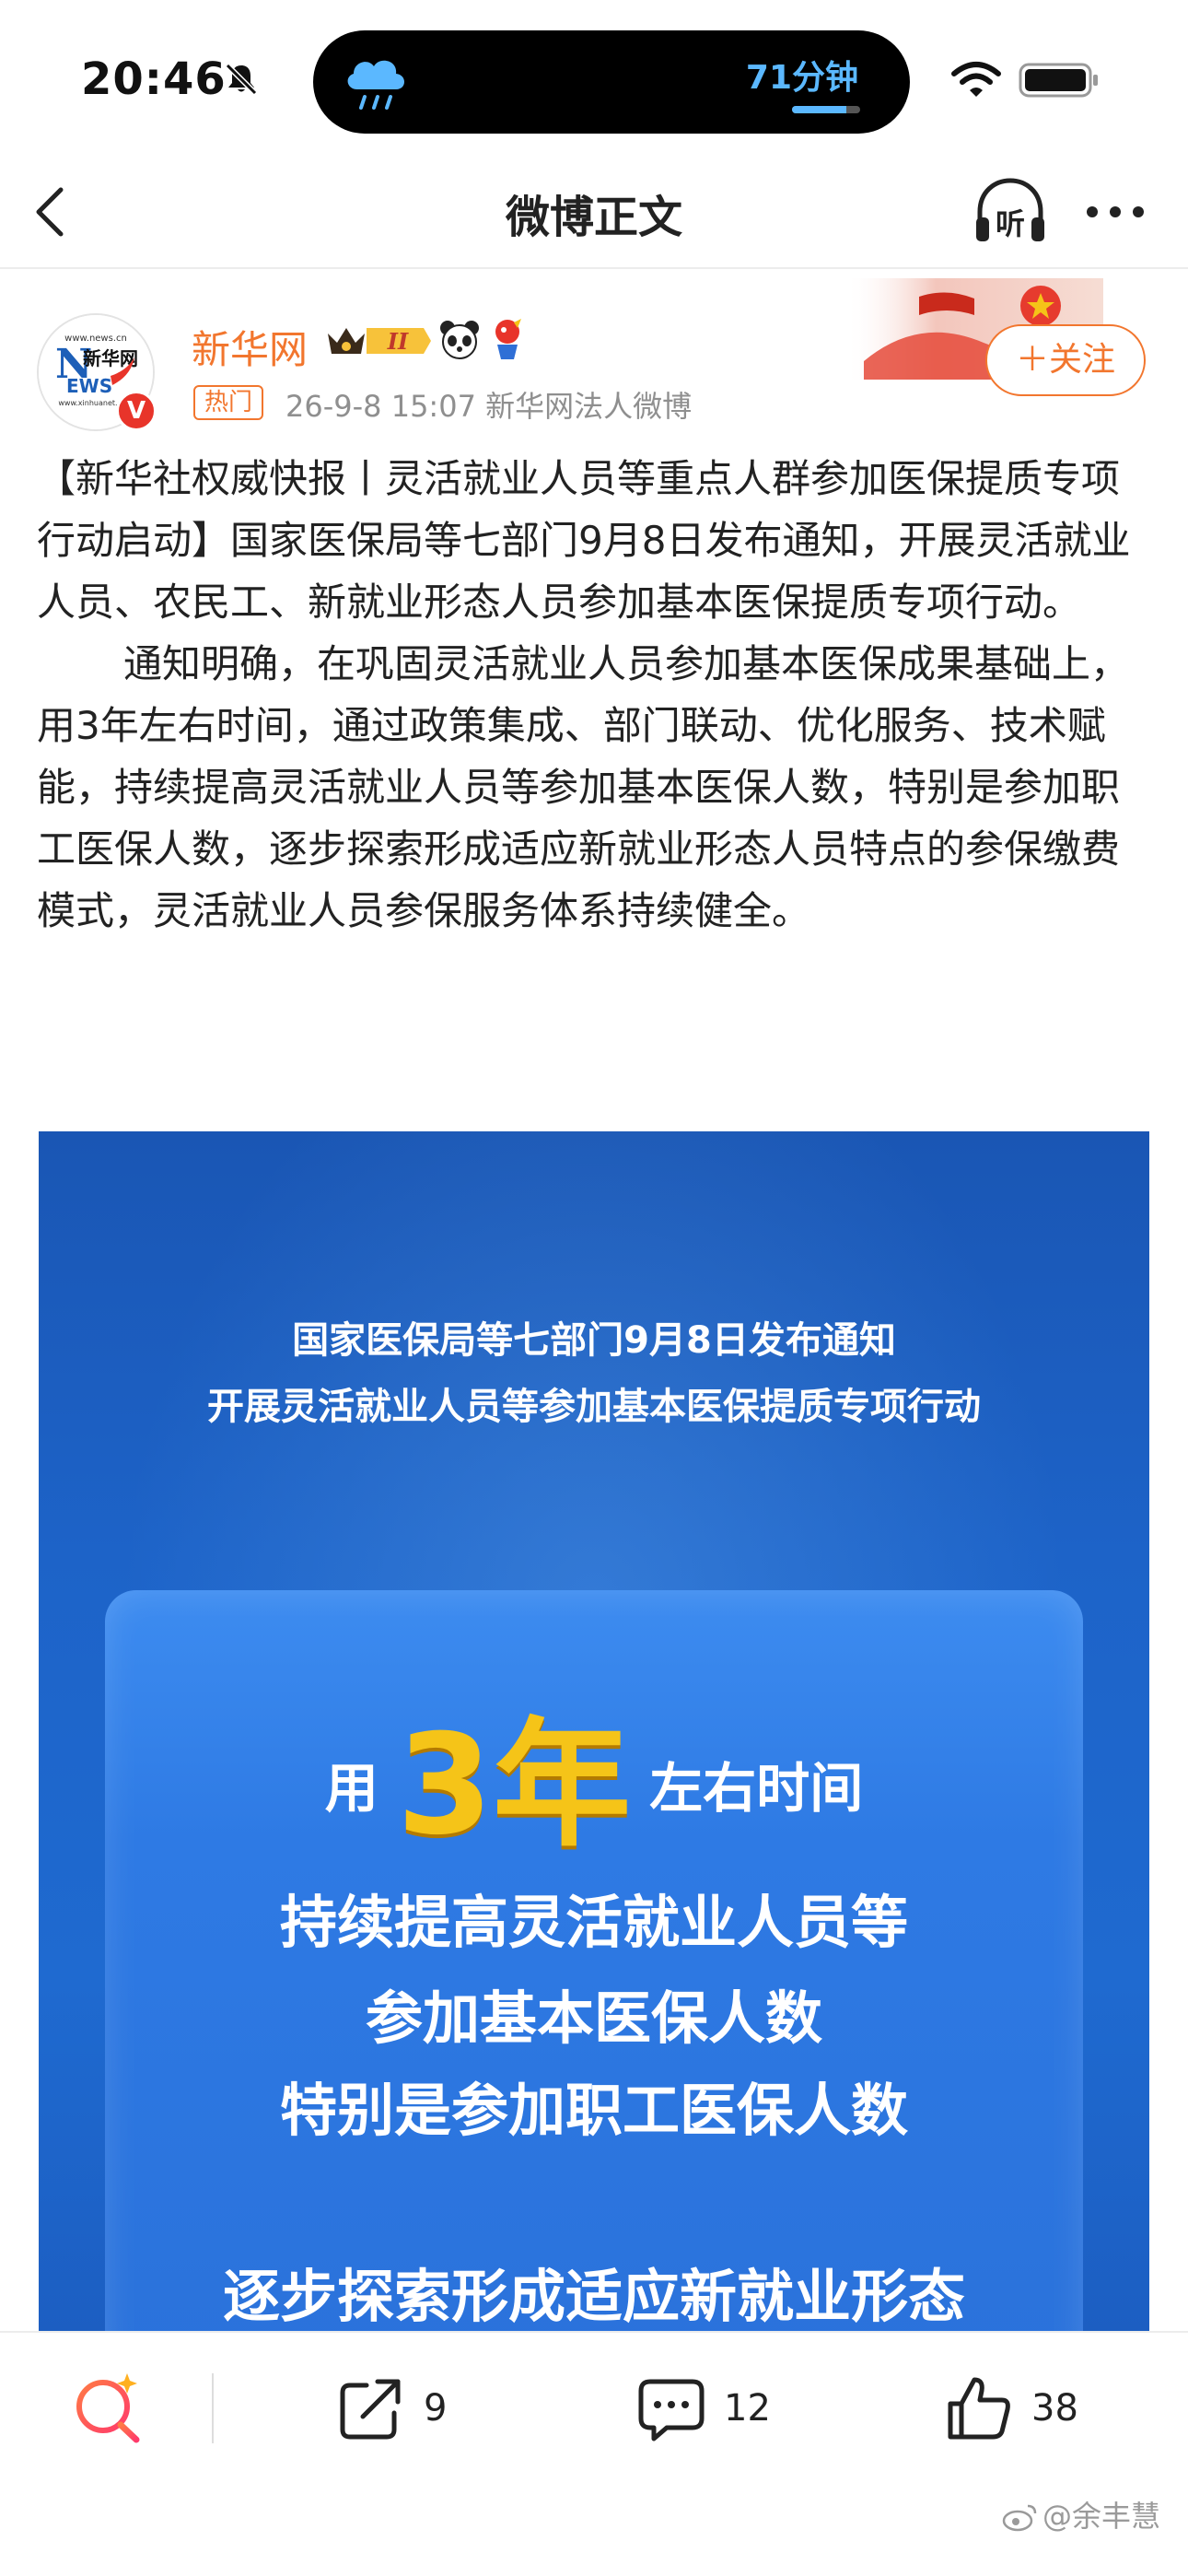  I want to click on image-headline-2: 开展灵活就业人员等参加基本医保提质专项行动, so click(594, 1407).